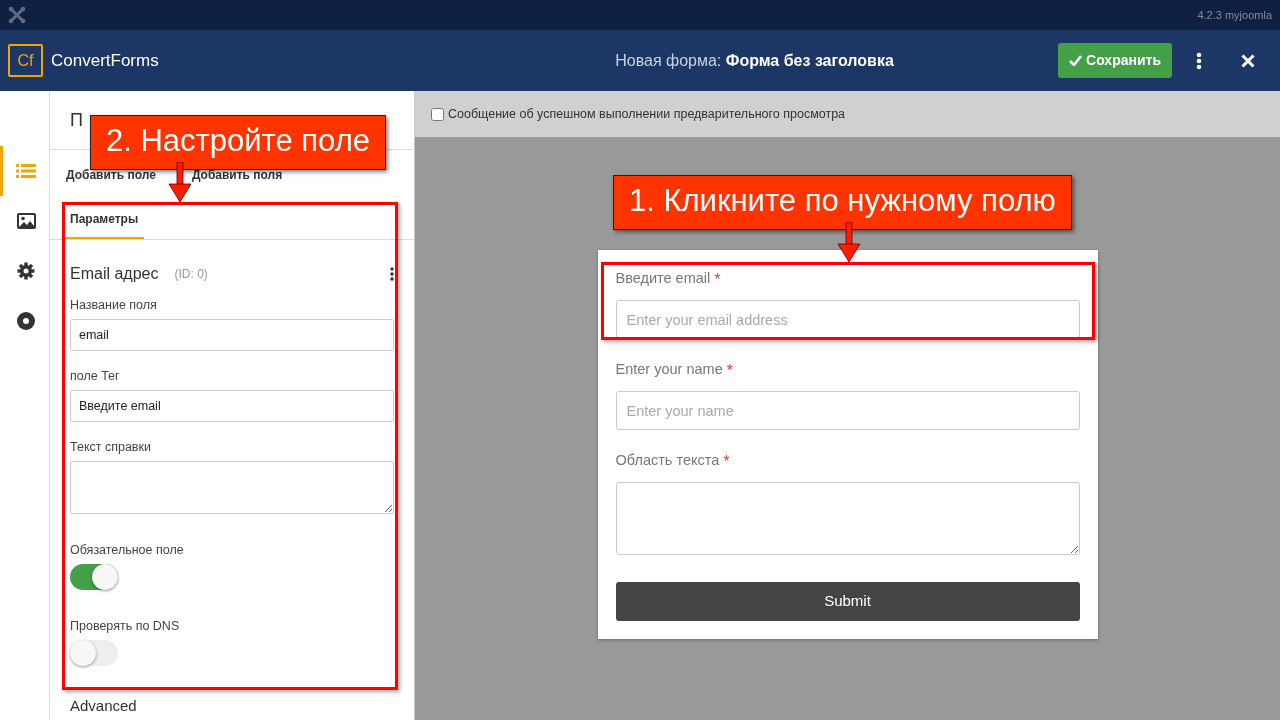 Image resolution: width=1280 pixels, height=720 pixels. What do you see at coordinates (114, 274) in the screenshot?
I see `field-title: Email адрес` at bounding box center [114, 274].